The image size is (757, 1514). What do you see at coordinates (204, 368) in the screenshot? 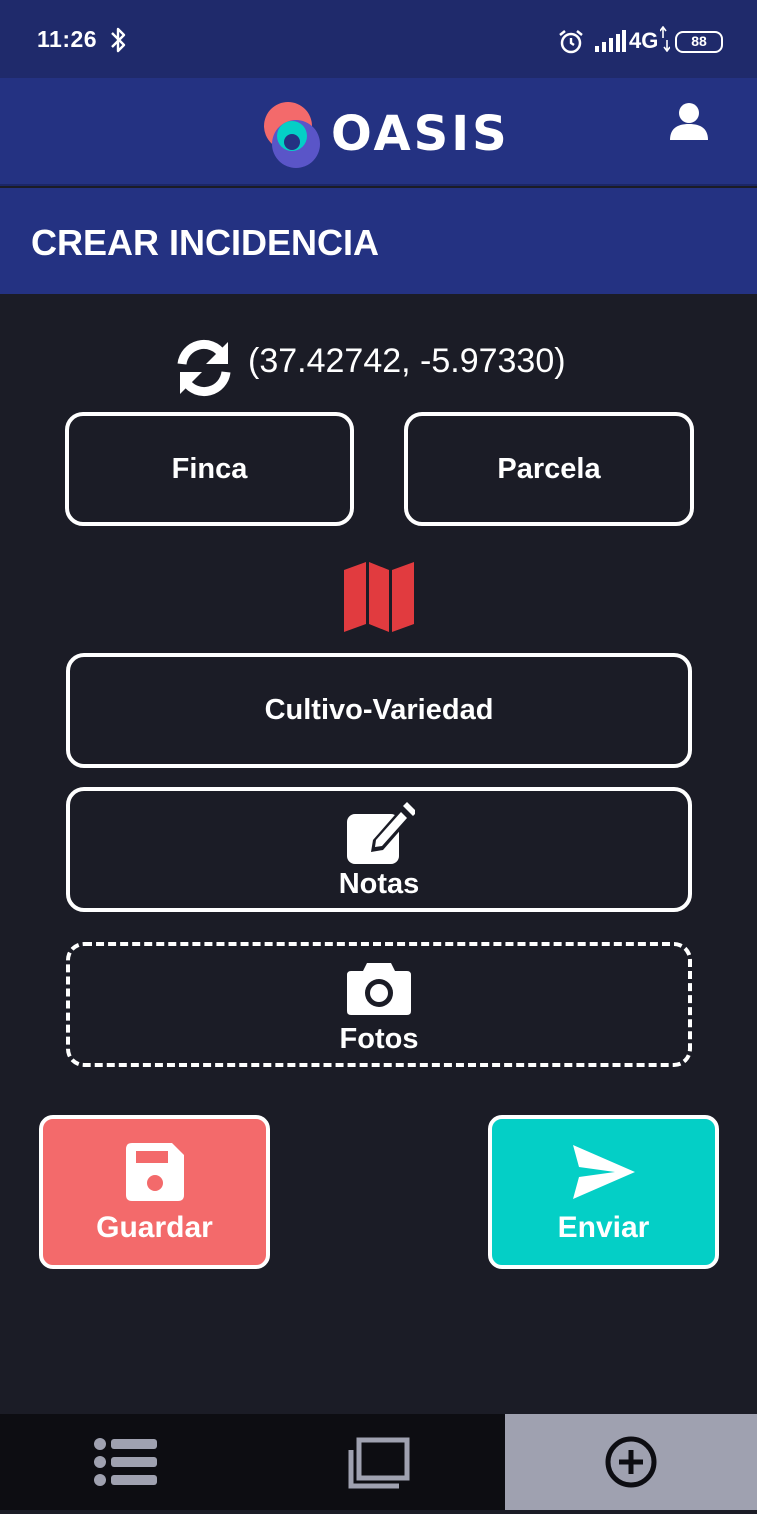
I see `refresh-icon` at bounding box center [204, 368].